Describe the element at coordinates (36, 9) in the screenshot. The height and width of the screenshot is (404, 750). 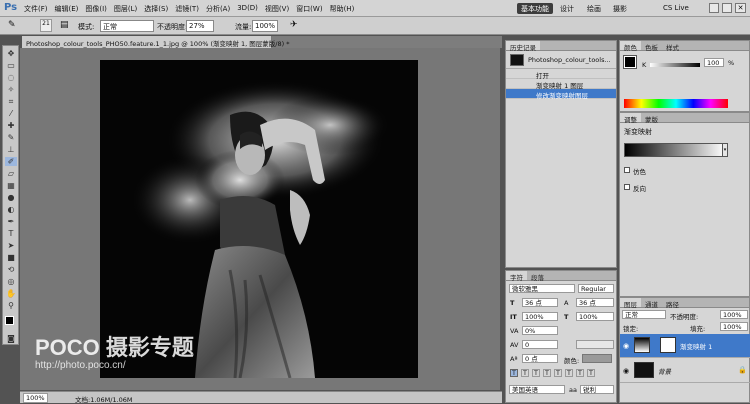
I see `menu-file: 文件(F)` at that location.